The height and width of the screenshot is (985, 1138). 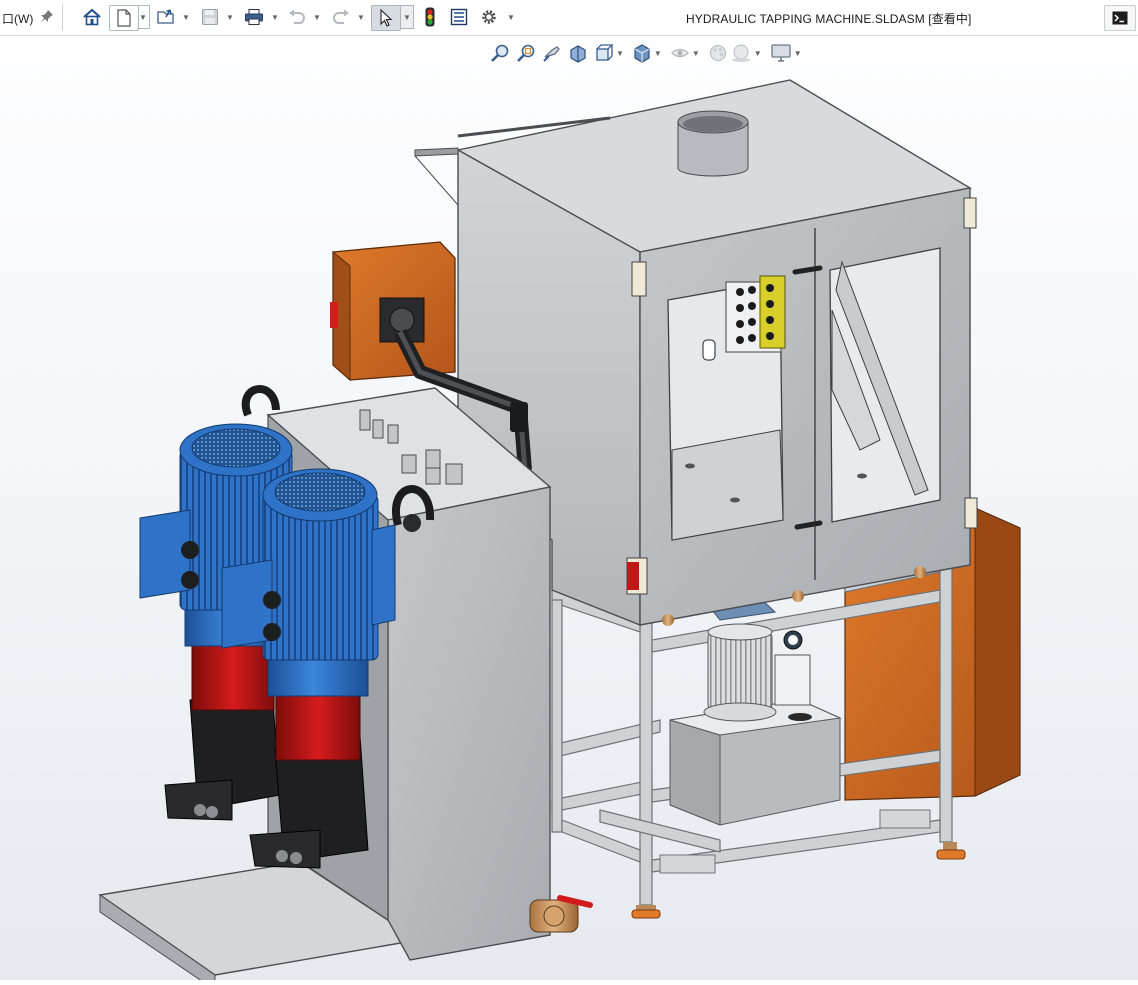 I want to click on new-document-dropdown: ▼, so click(x=143, y=17).